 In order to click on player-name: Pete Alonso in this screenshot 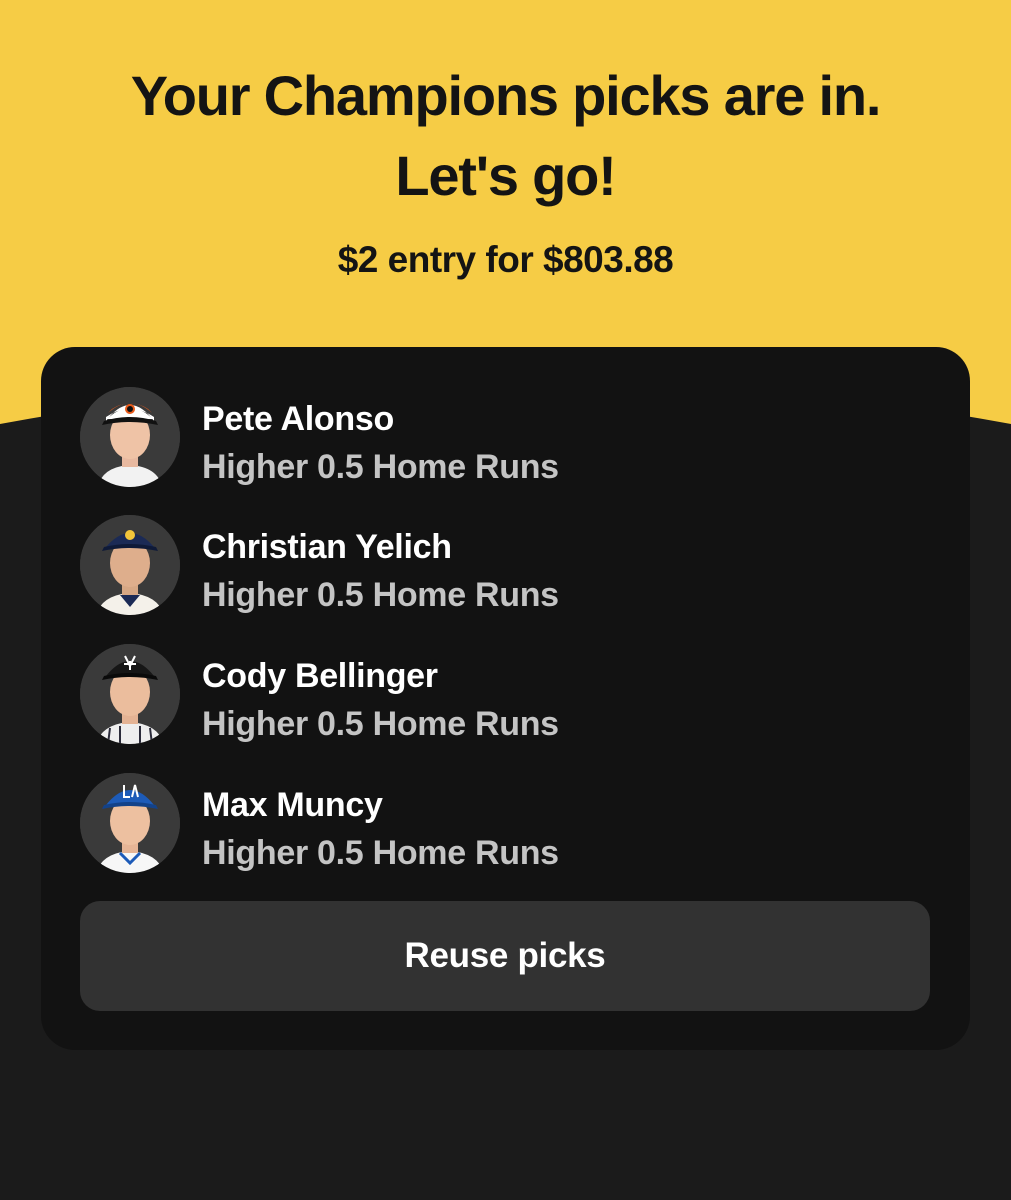, I will do `click(298, 419)`.